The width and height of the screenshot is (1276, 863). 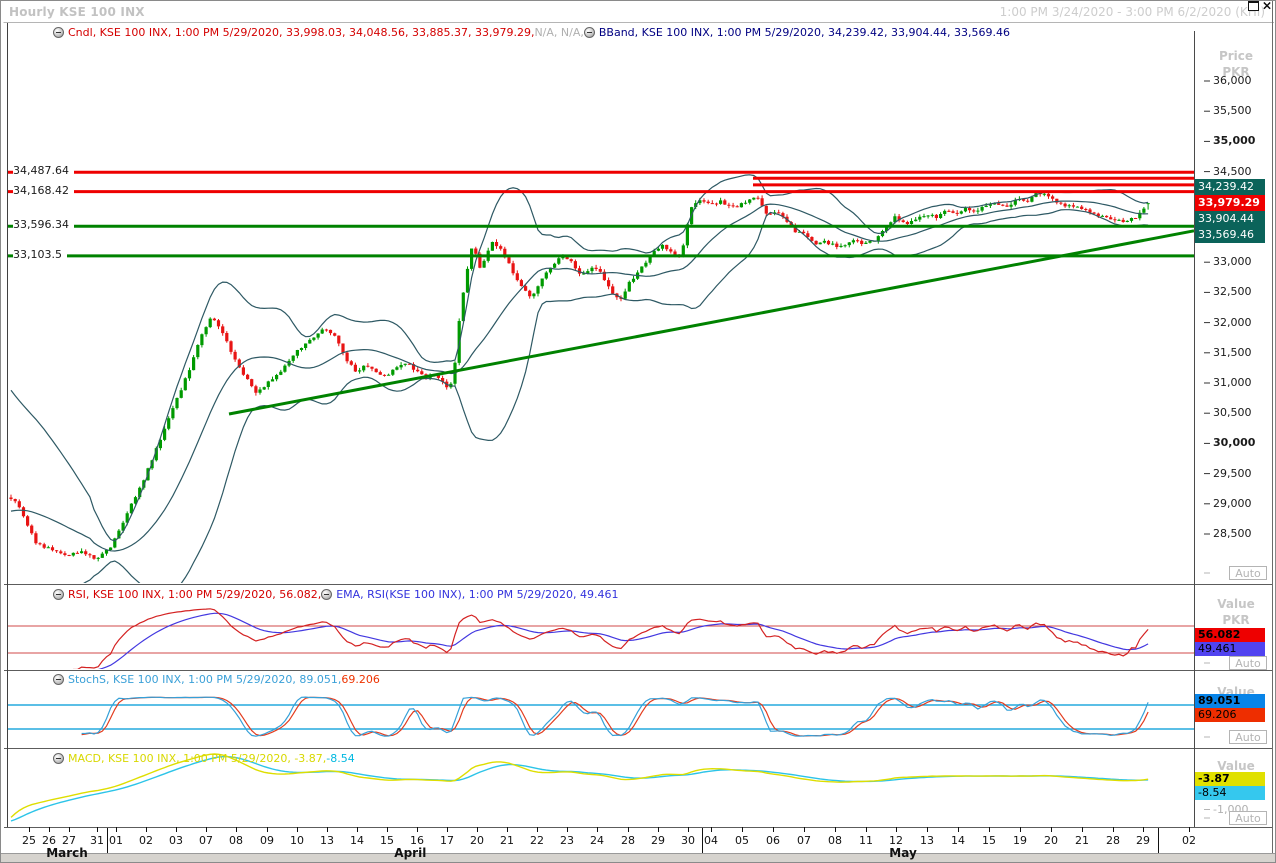 I want to click on date-tick-label: 22, so click(x=537, y=840).